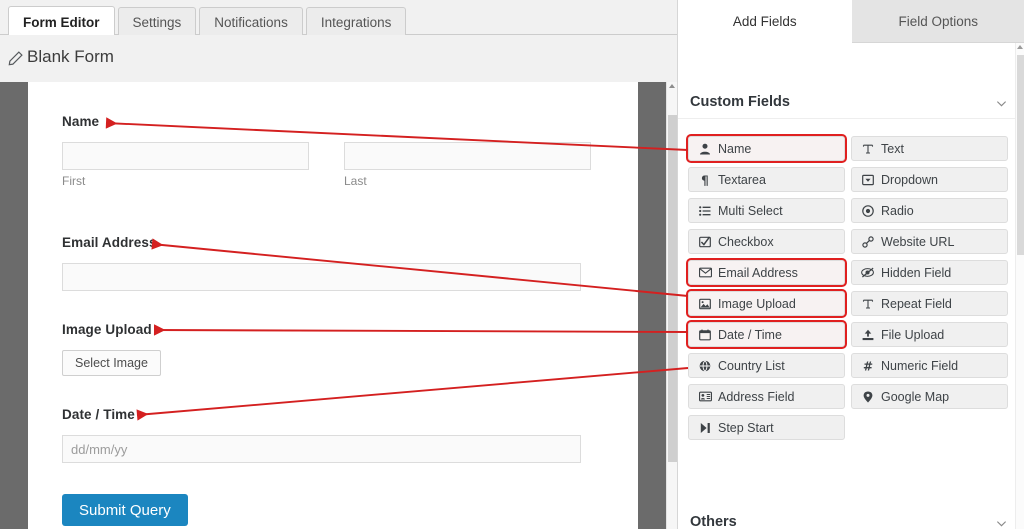 Image resolution: width=1024 pixels, height=529 pixels. Describe the element at coordinates (915, 396) in the screenshot. I see `field-button-label: Google Map` at that location.